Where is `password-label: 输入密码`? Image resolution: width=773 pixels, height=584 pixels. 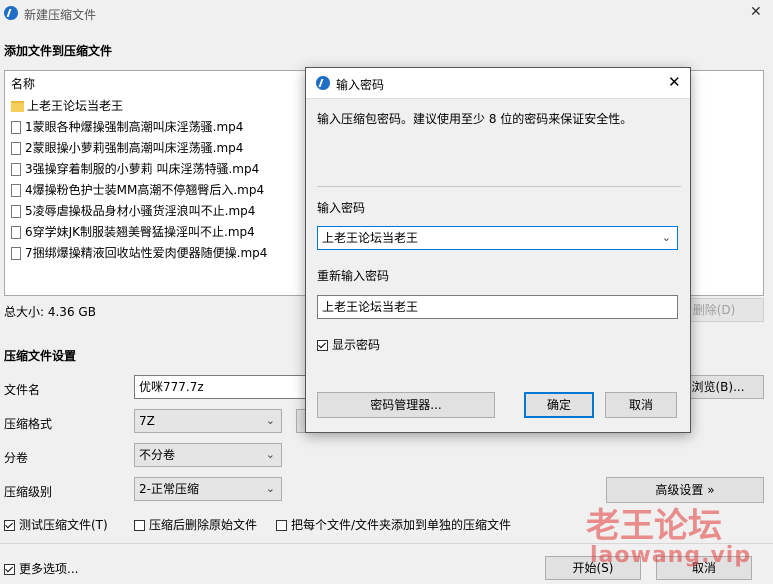
password-label: 输入密码 is located at coordinates (341, 208).